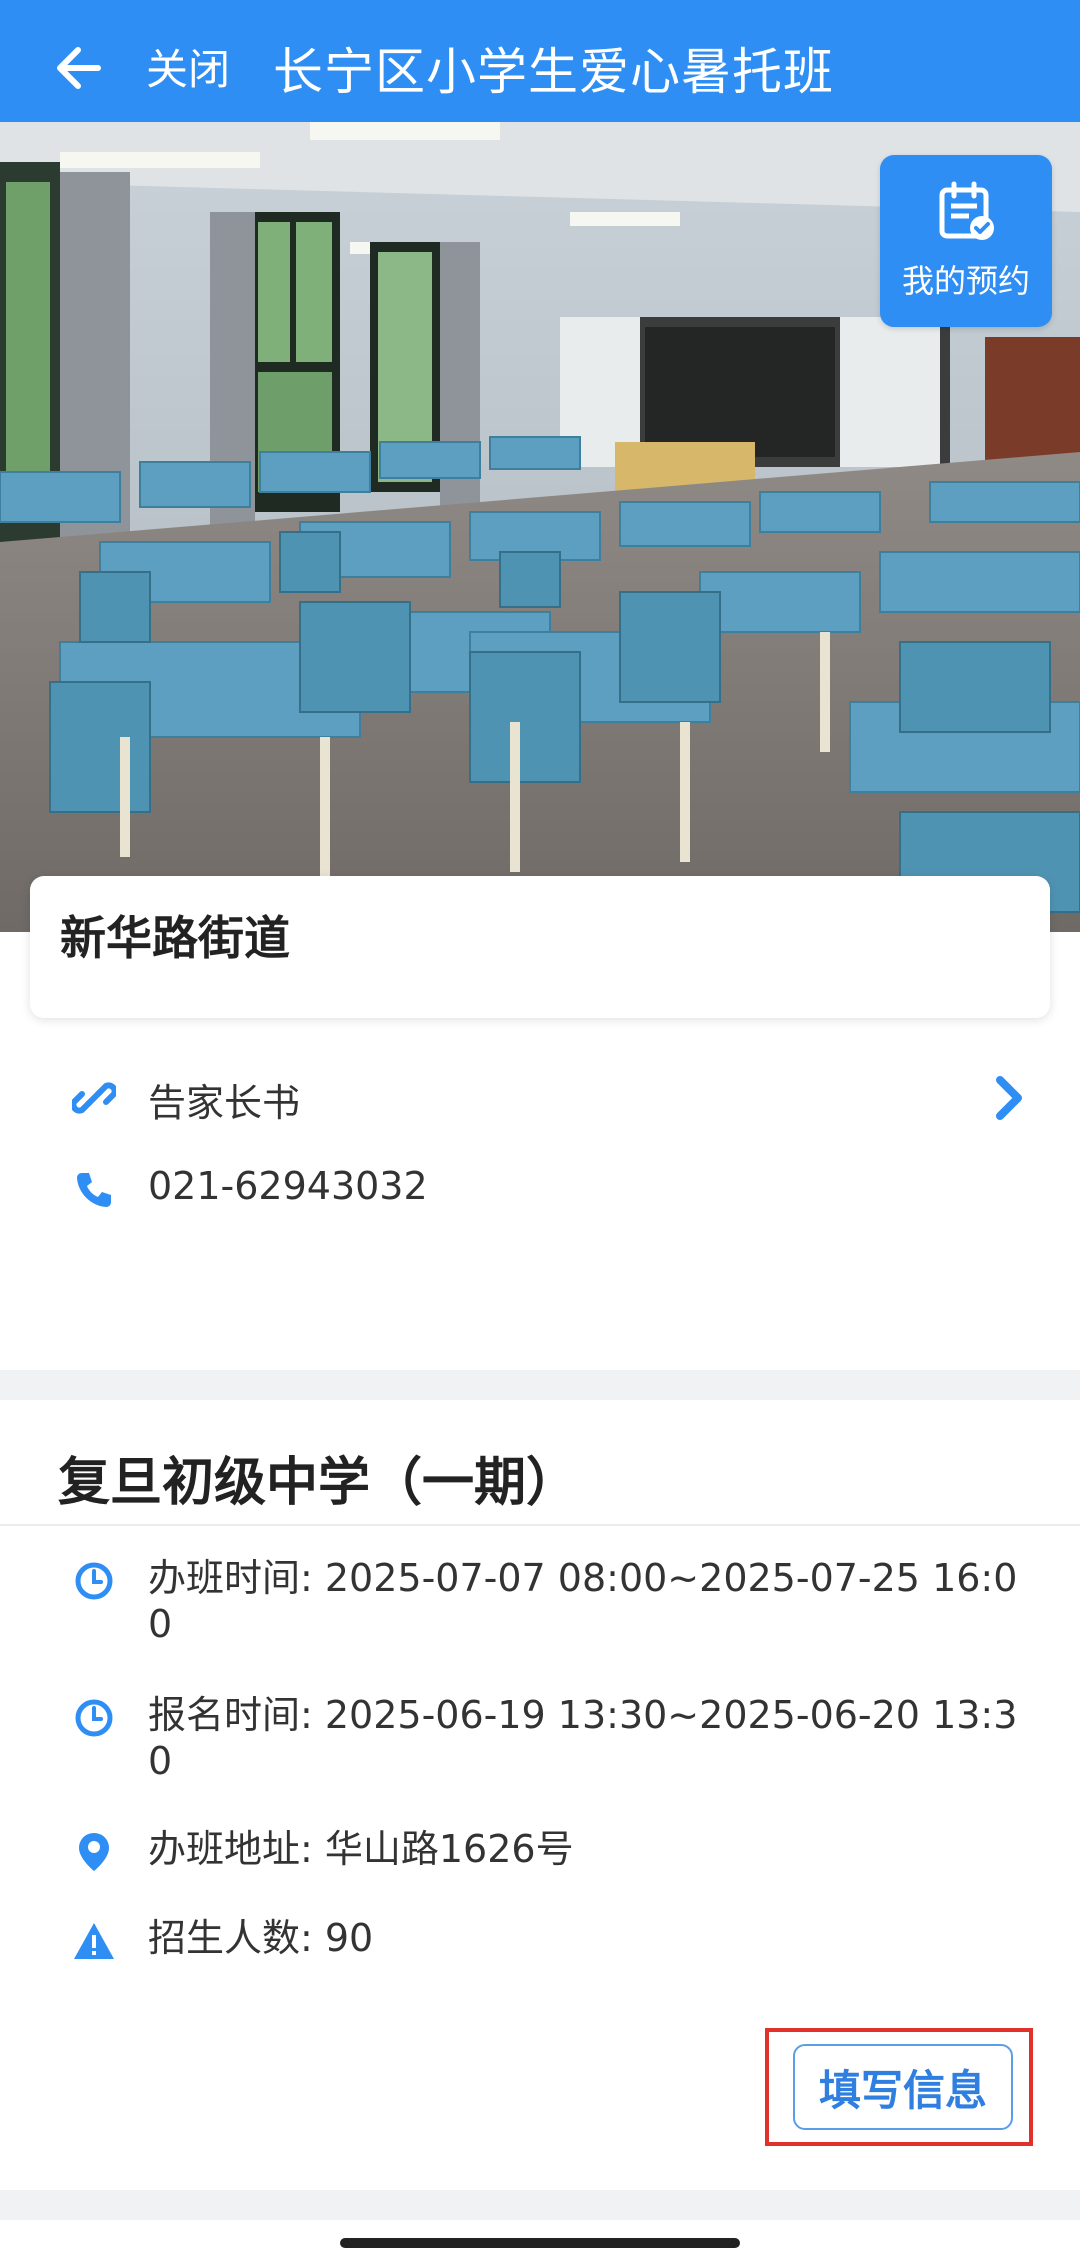 This screenshot has height=2262, width=1080. Describe the element at coordinates (94, 1190) in the screenshot. I see `phone-icon` at that location.